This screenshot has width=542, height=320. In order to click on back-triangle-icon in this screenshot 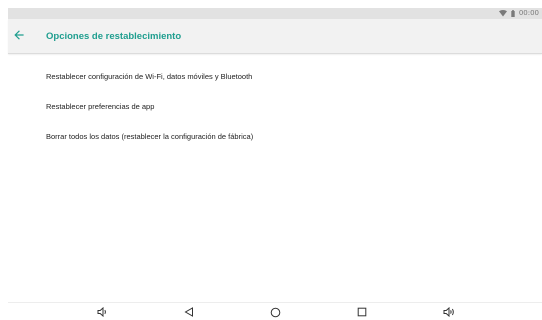, I will do `click(189, 312)`.